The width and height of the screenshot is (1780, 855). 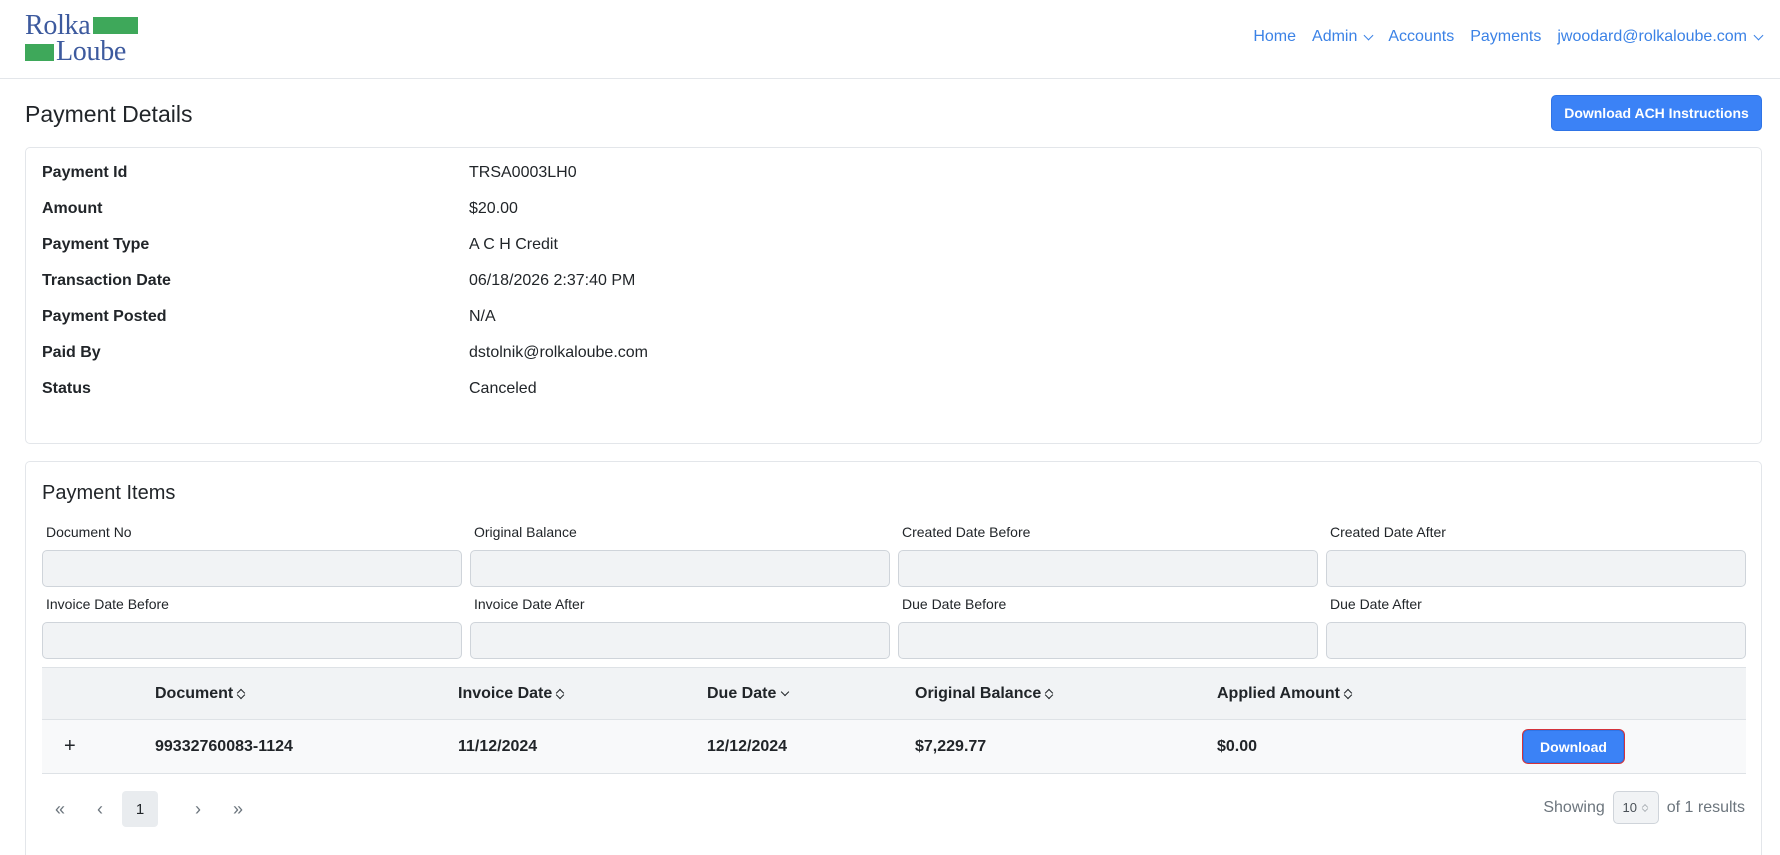 What do you see at coordinates (966, 532) in the screenshot?
I see `filter-label: Created Date Before` at bounding box center [966, 532].